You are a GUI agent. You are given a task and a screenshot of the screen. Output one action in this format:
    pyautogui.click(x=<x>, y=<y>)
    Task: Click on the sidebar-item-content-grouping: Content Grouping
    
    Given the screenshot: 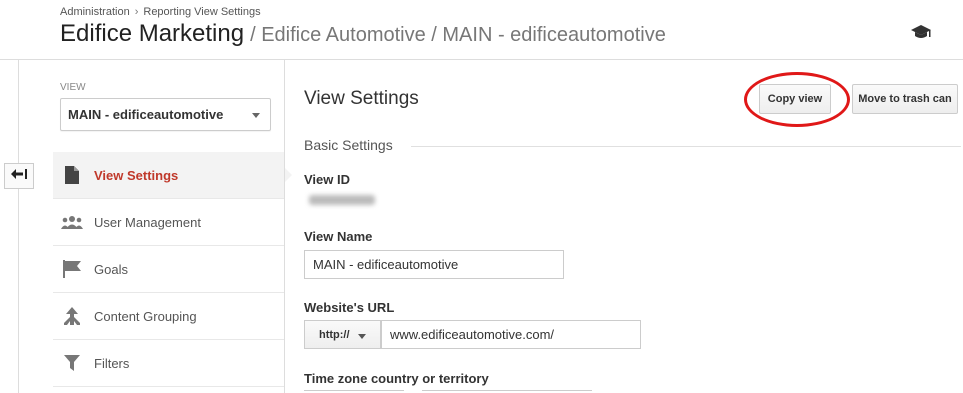 What is the action you would take?
    pyautogui.click(x=168, y=316)
    